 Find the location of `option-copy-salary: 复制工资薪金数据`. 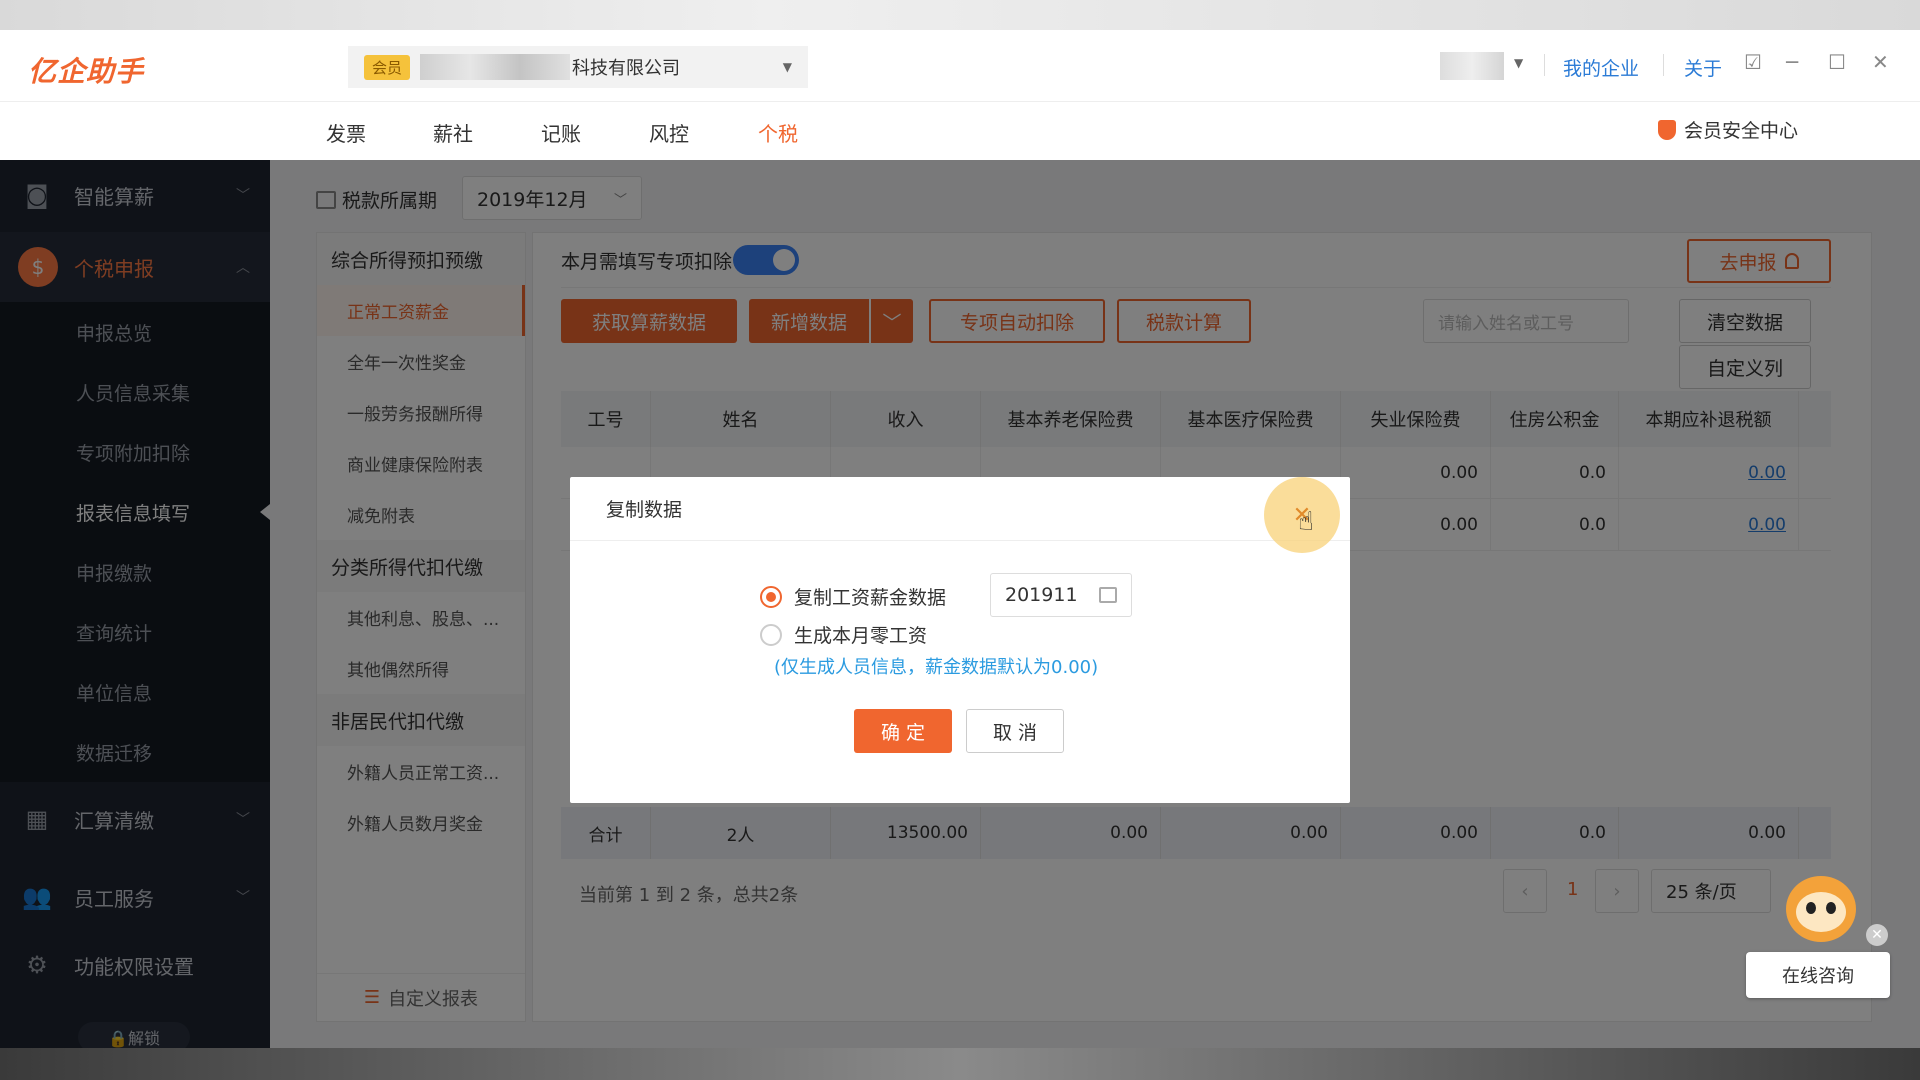

option-copy-salary: 复制工资薪金数据 is located at coordinates (853, 596).